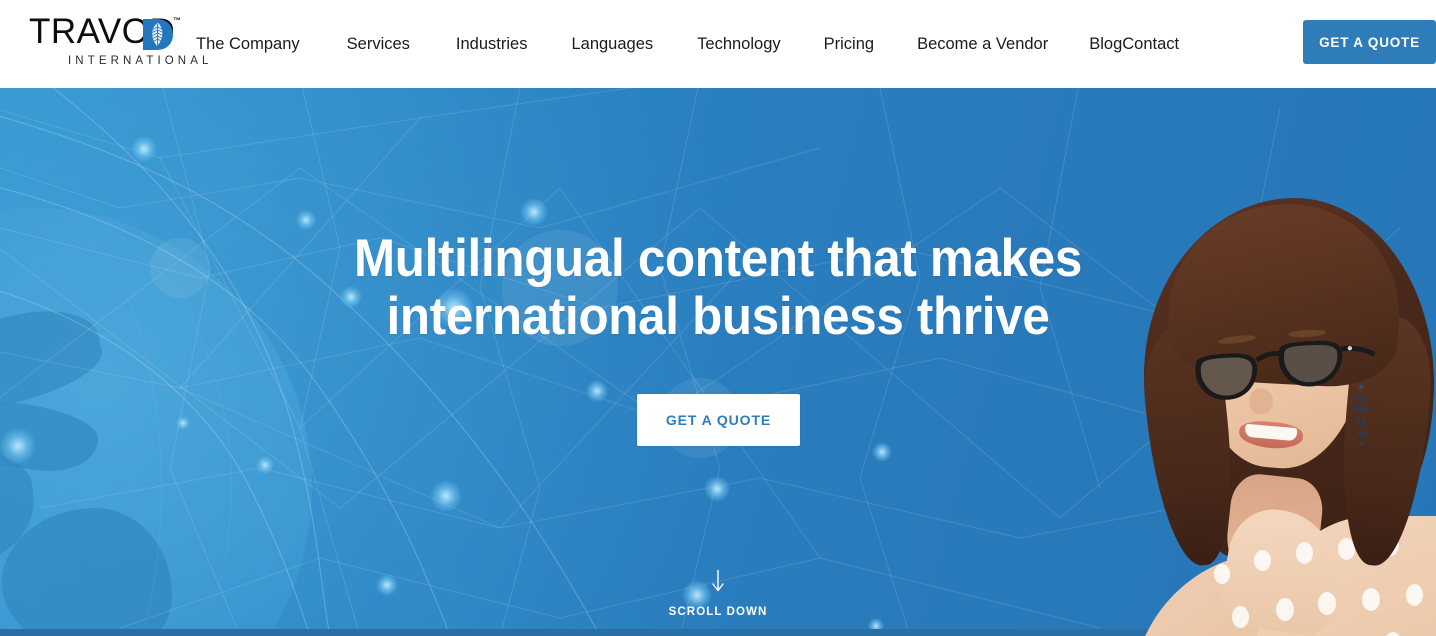 This screenshot has height=636, width=1436. What do you see at coordinates (718, 581) in the screenshot?
I see `arrow-down-icon` at bounding box center [718, 581].